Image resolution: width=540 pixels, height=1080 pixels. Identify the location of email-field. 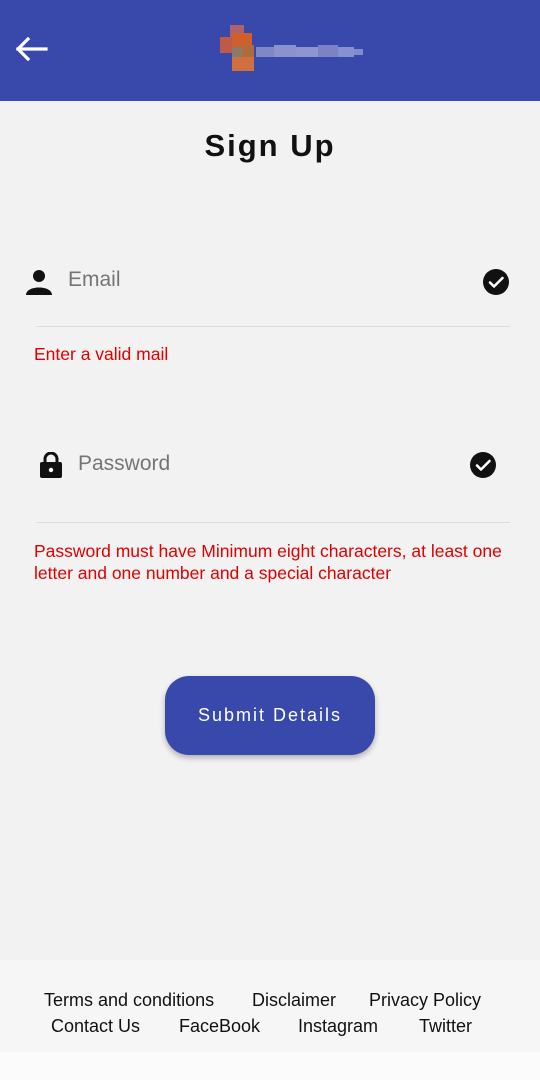
(271, 281).